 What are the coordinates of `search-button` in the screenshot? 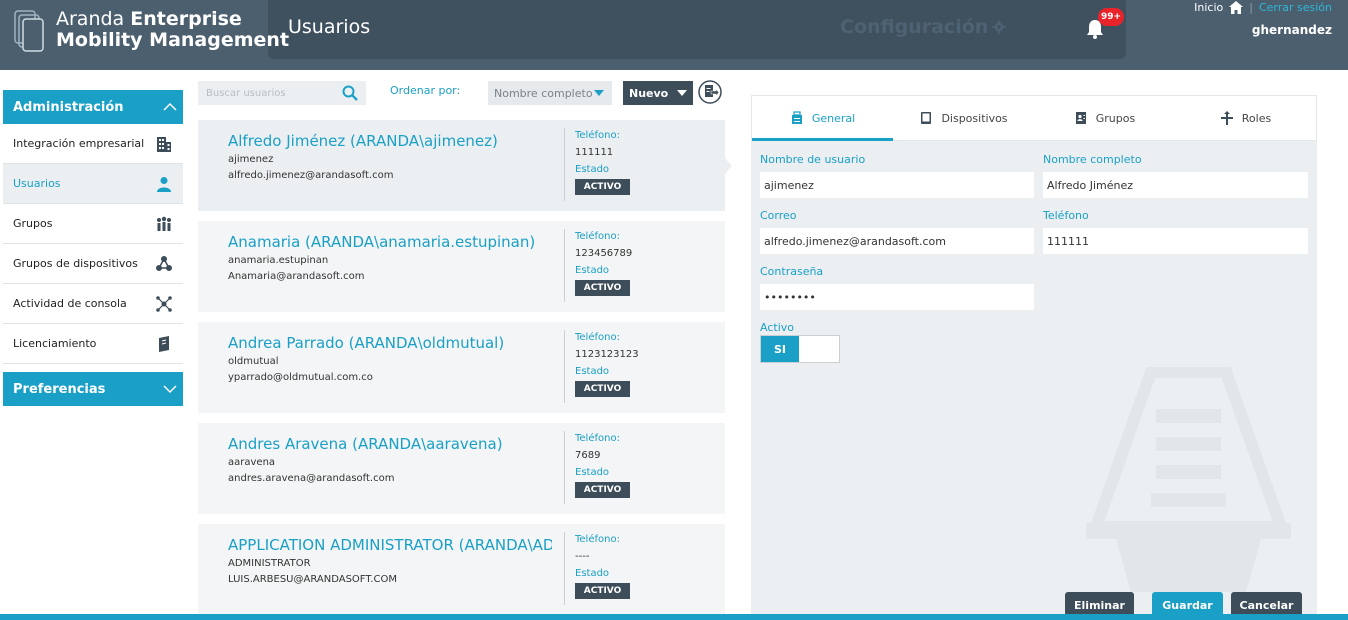 It's located at (350, 93).